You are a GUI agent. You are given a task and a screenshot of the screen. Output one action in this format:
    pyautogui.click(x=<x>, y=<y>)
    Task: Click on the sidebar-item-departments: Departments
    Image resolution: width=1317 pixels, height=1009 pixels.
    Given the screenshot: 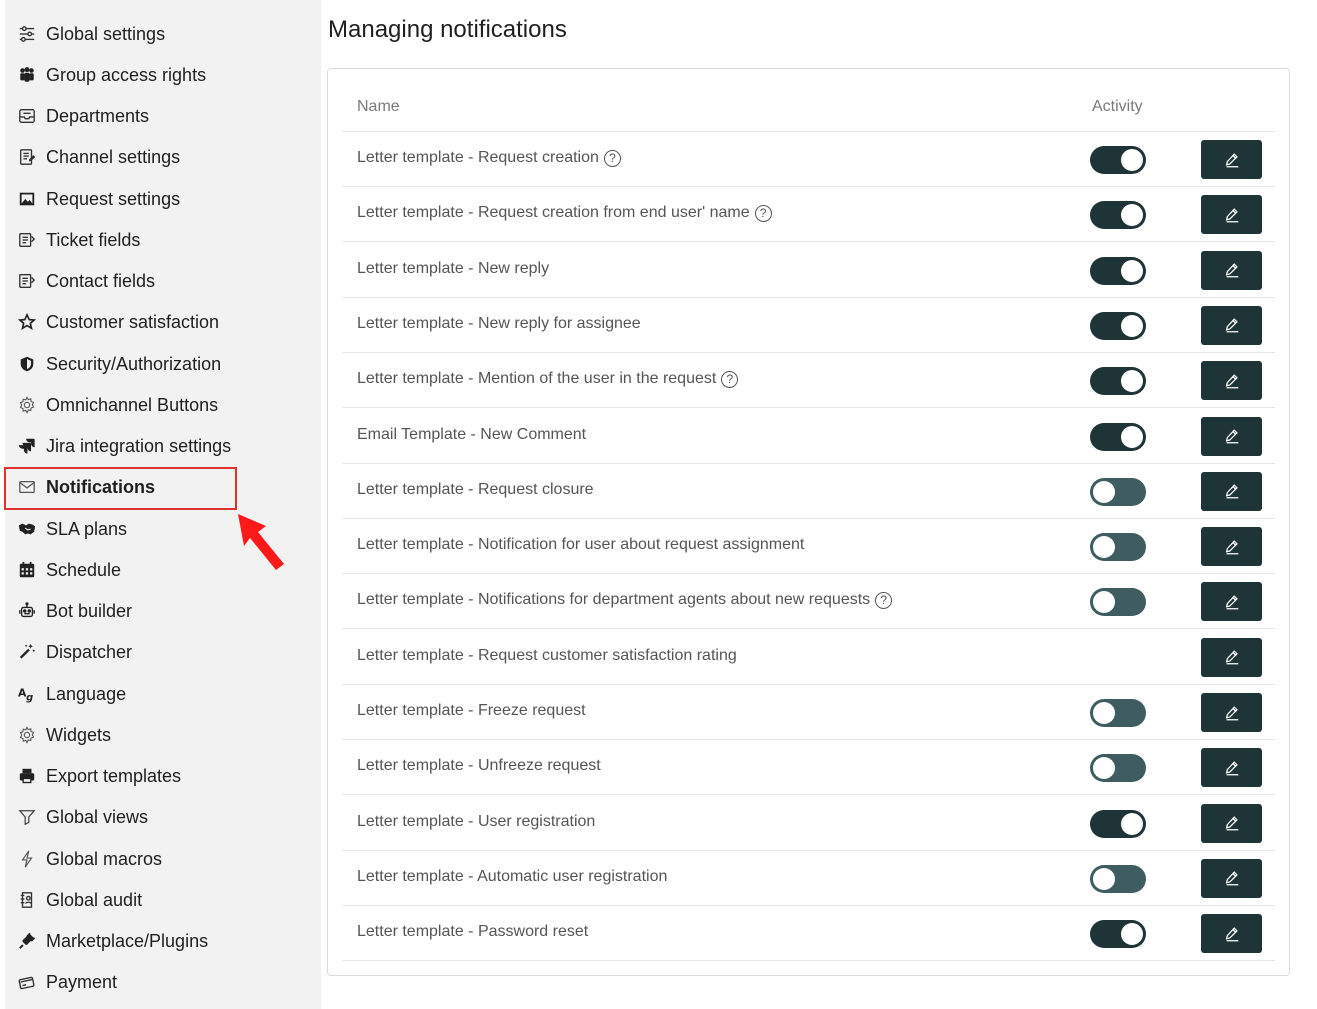 What is the action you would take?
    pyautogui.click(x=163, y=116)
    